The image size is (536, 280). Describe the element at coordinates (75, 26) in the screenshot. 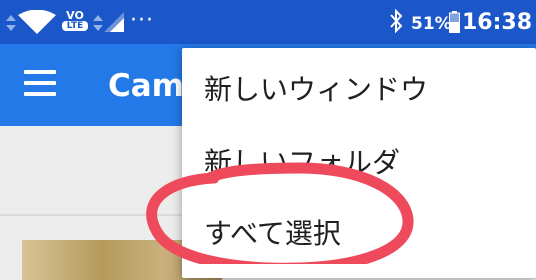

I see `volte-bottom-label: LTE` at that location.